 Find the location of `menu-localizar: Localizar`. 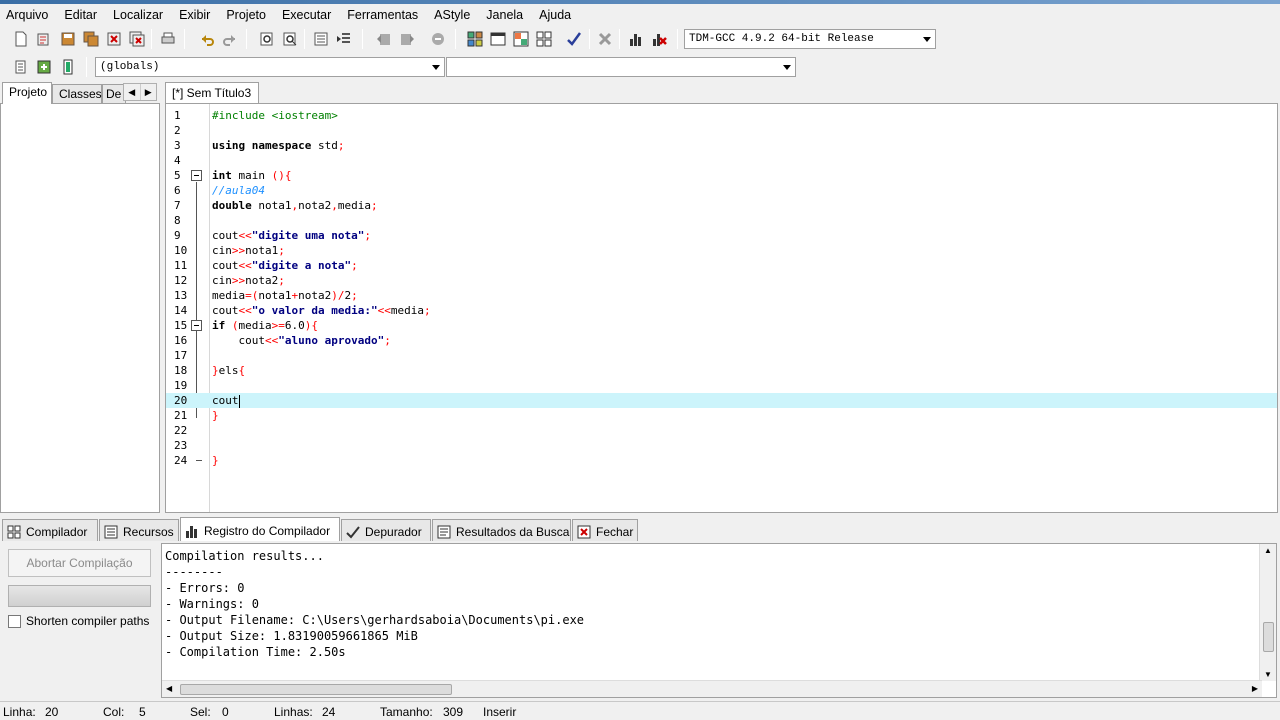

menu-localizar: Localizar is located at coordinates (138, 15).